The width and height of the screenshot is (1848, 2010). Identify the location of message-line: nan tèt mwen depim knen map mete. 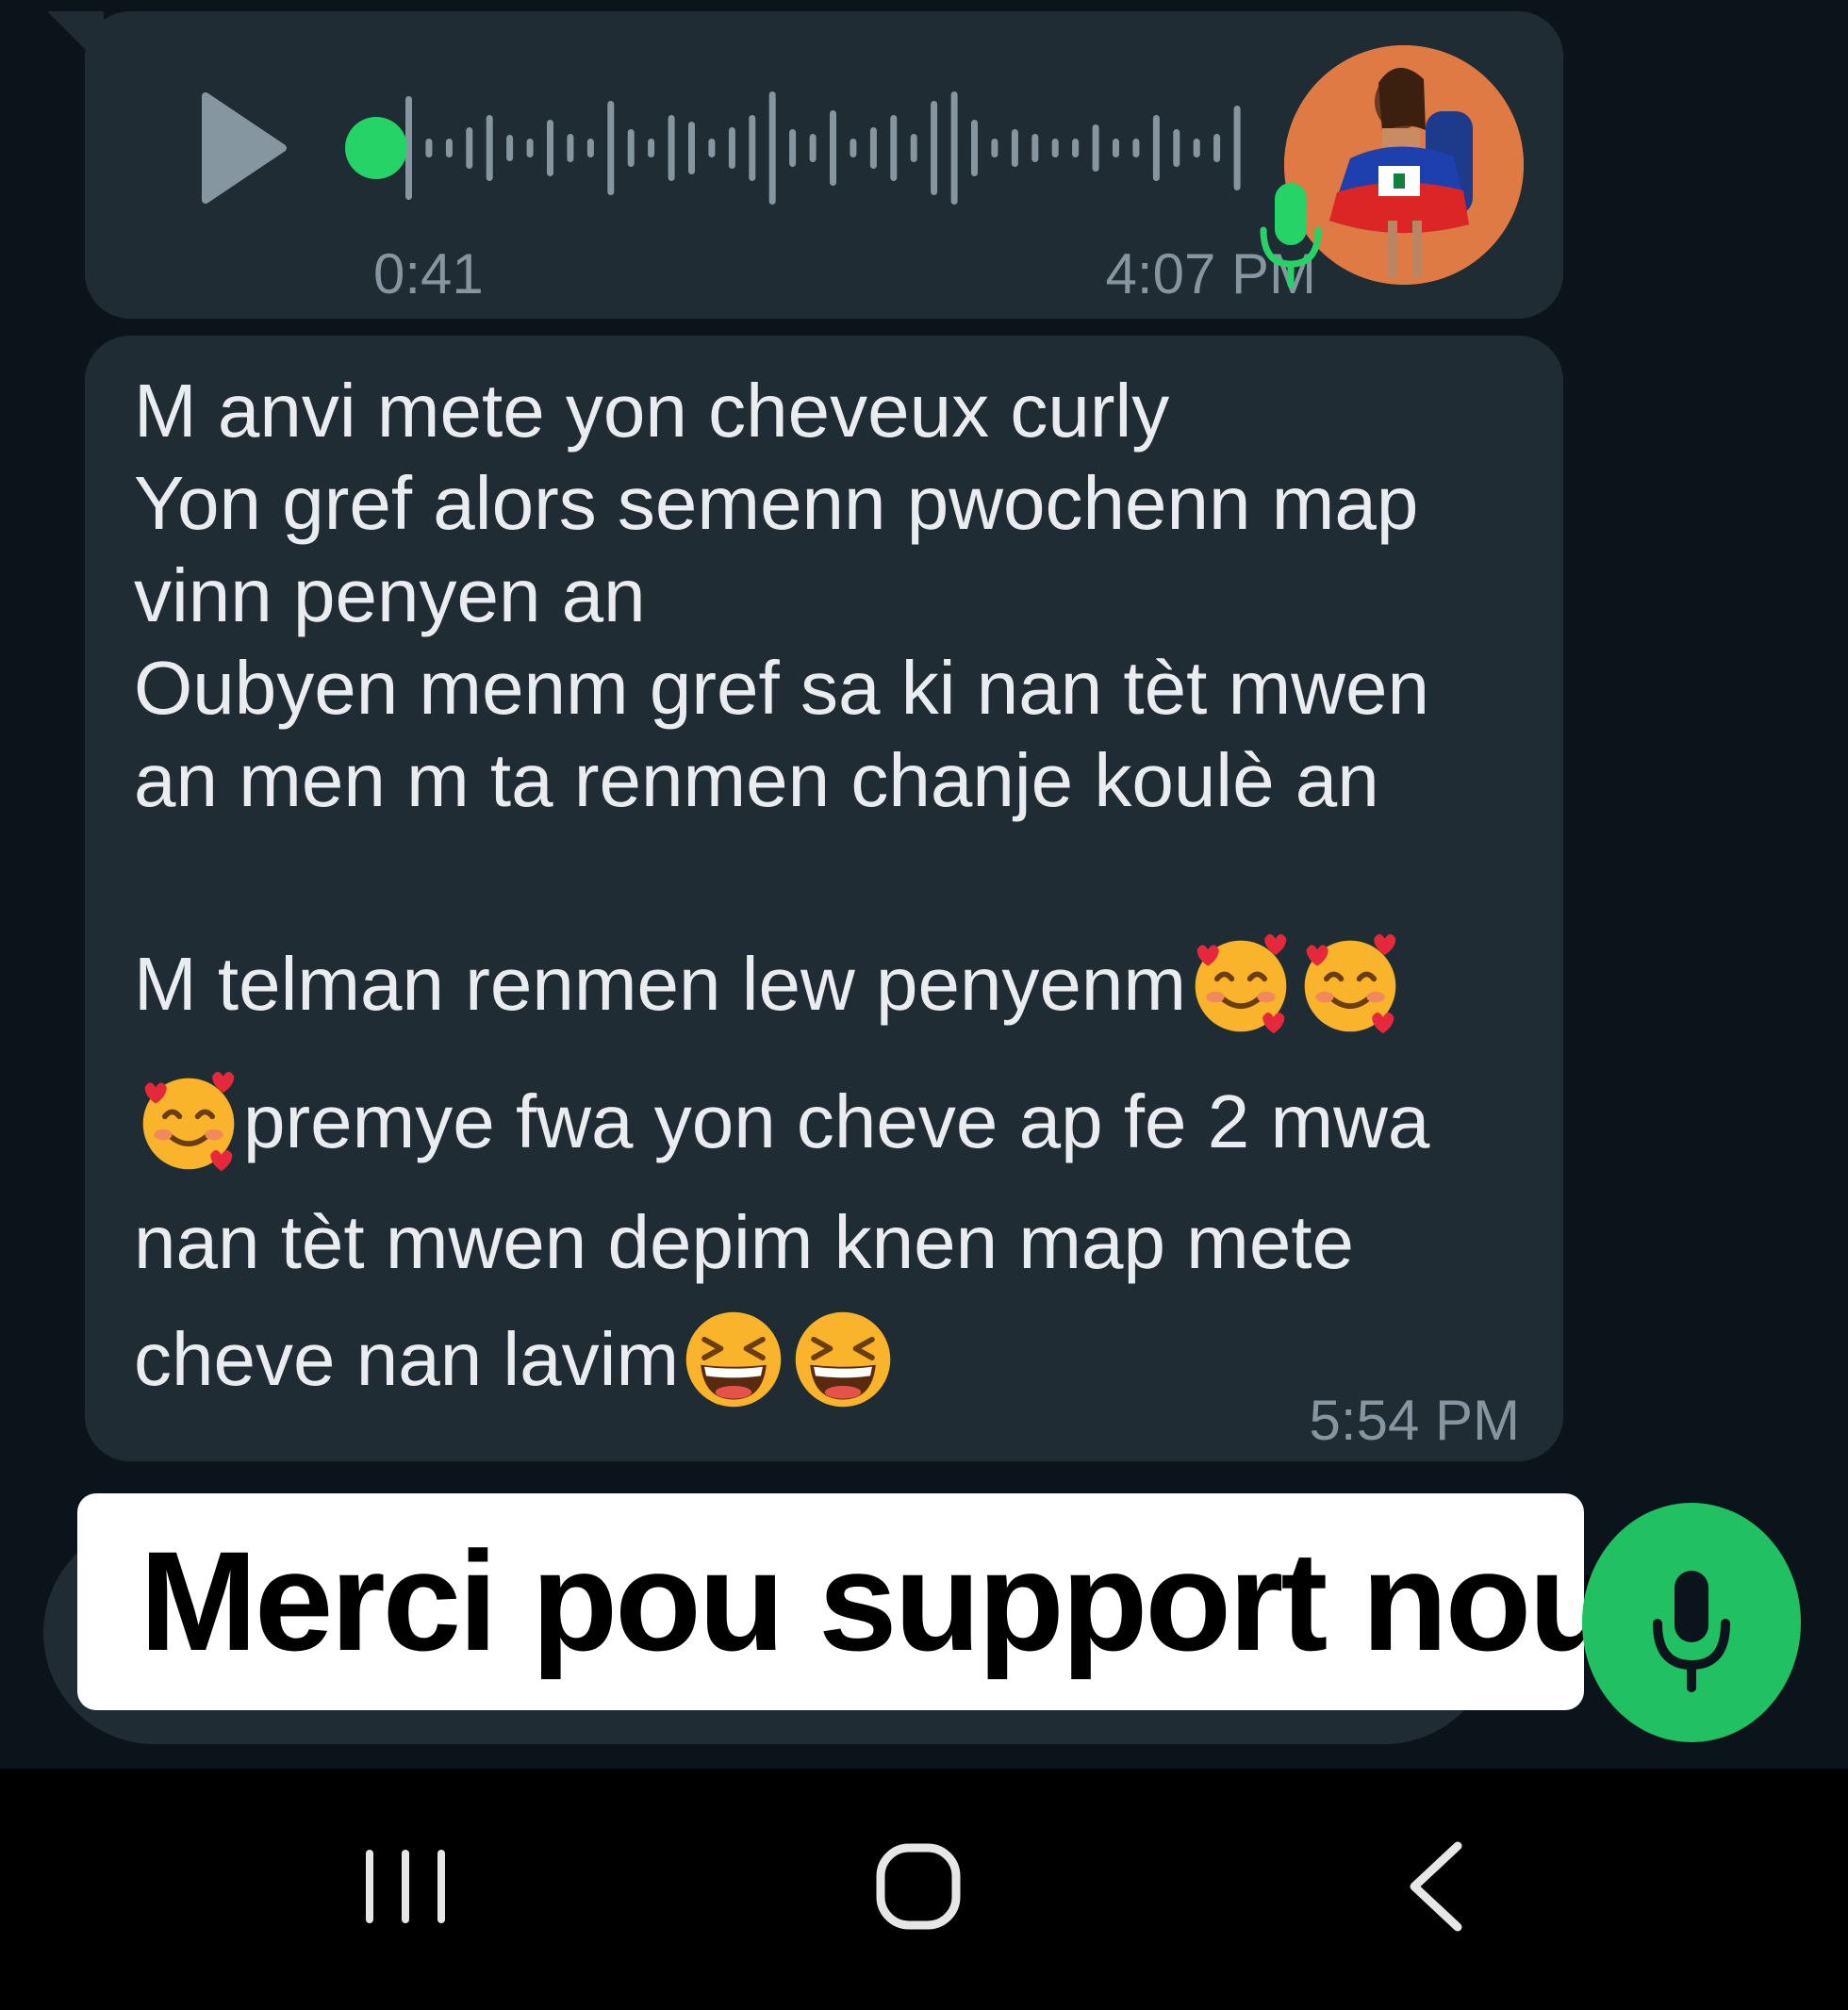
(744, 1242).